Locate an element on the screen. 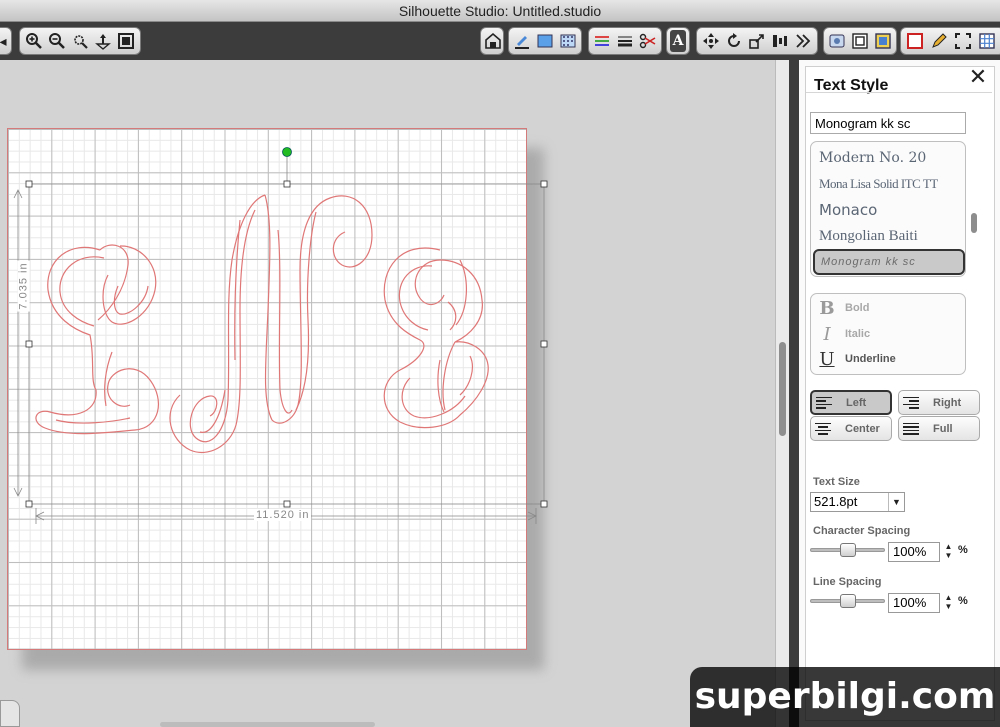 Image resolution: width=1000 pixels, height=727 pixels. fit-page-icon is located at coordinates (126, 41).